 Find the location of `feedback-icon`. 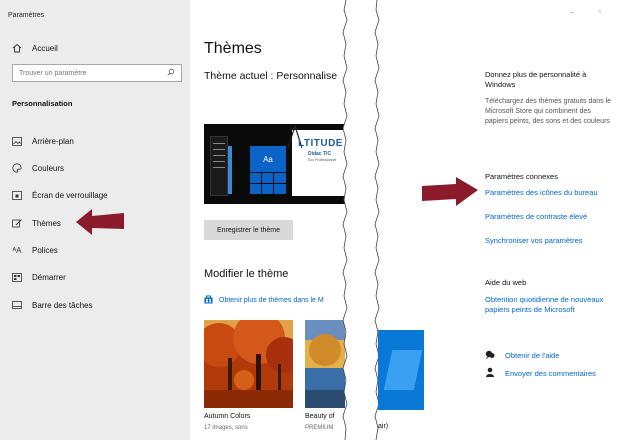

feedback-icon is located at coordinates (490, 373).